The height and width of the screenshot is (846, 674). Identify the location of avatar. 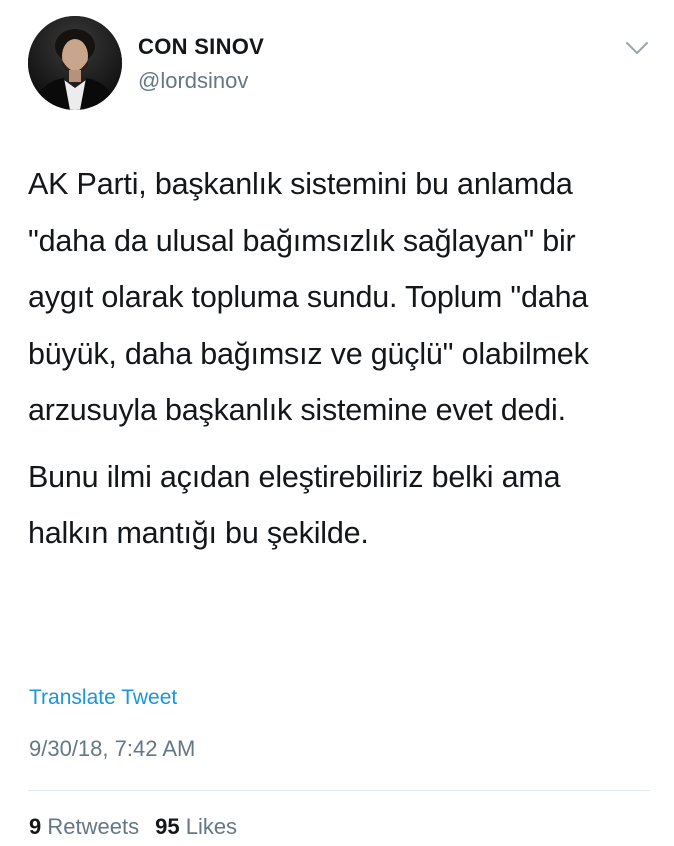
(75, 63).